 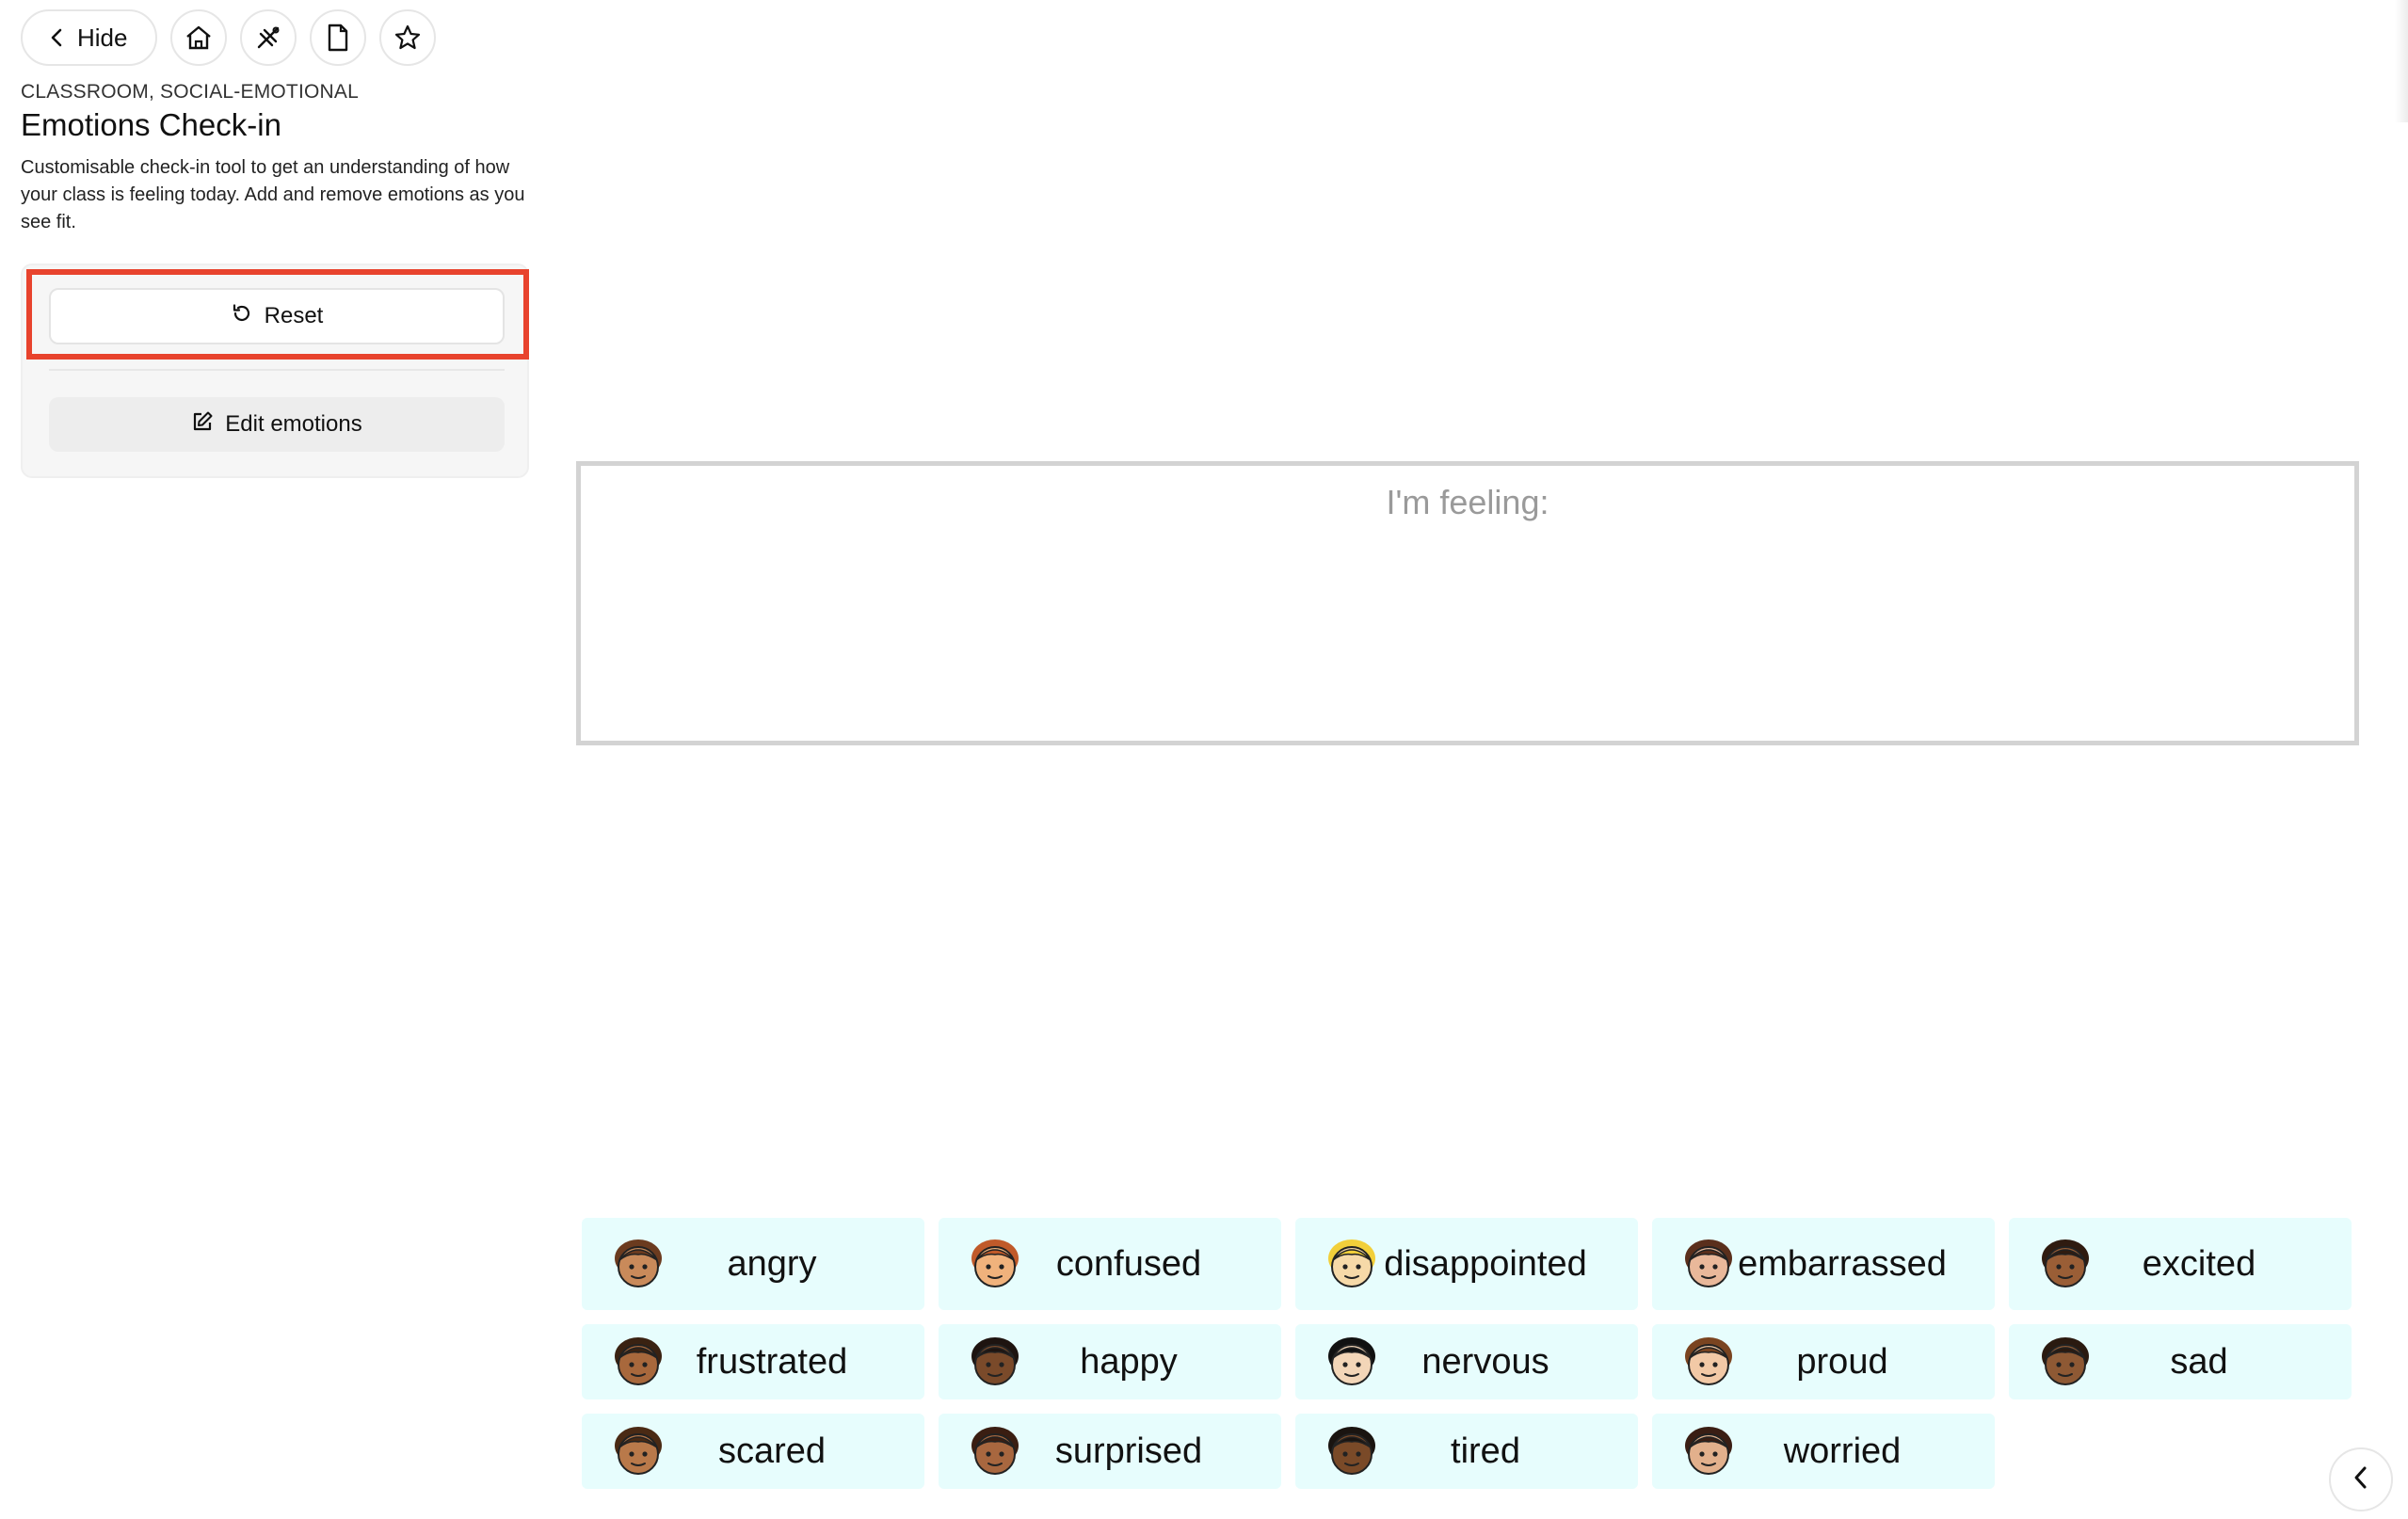 I want to click on reset-button: Reset, so click(x=277, y=316).